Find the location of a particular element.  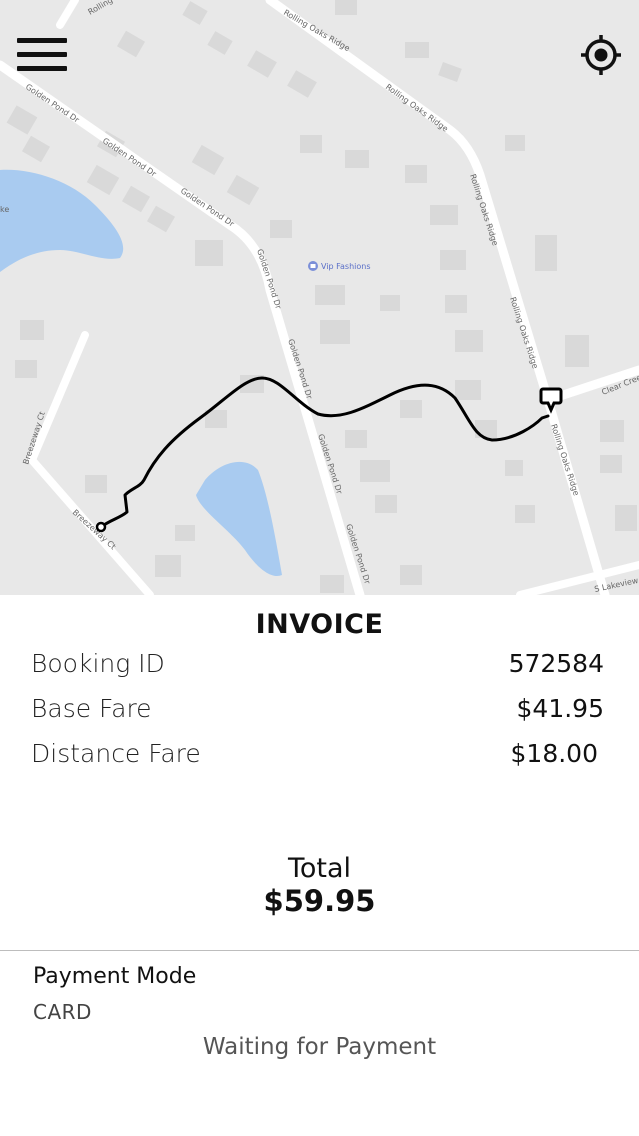

row-value: $41.95 is located at coordinates (560, 708).